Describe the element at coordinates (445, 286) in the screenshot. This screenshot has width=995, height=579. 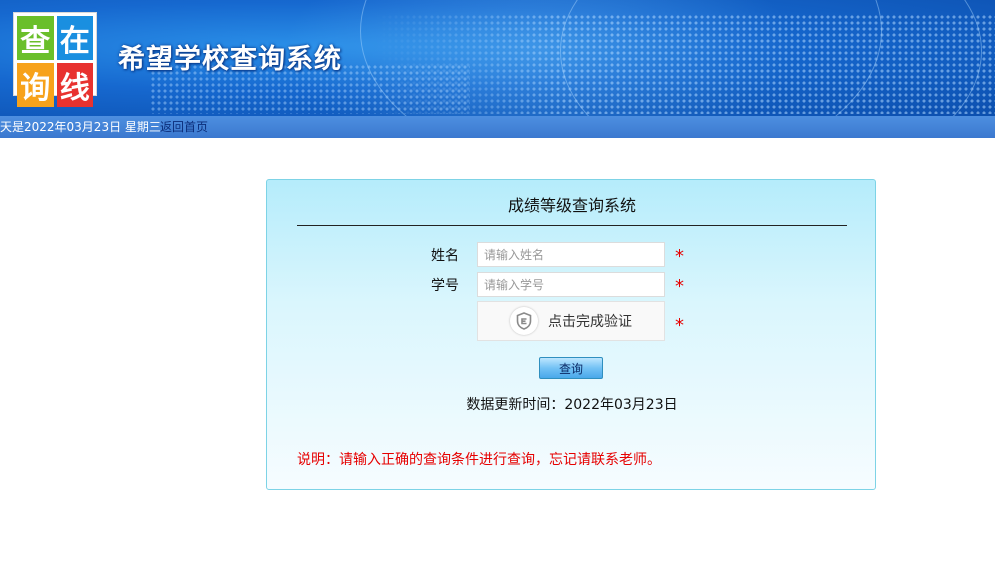
I see `student-id-label: 学号` at that location.